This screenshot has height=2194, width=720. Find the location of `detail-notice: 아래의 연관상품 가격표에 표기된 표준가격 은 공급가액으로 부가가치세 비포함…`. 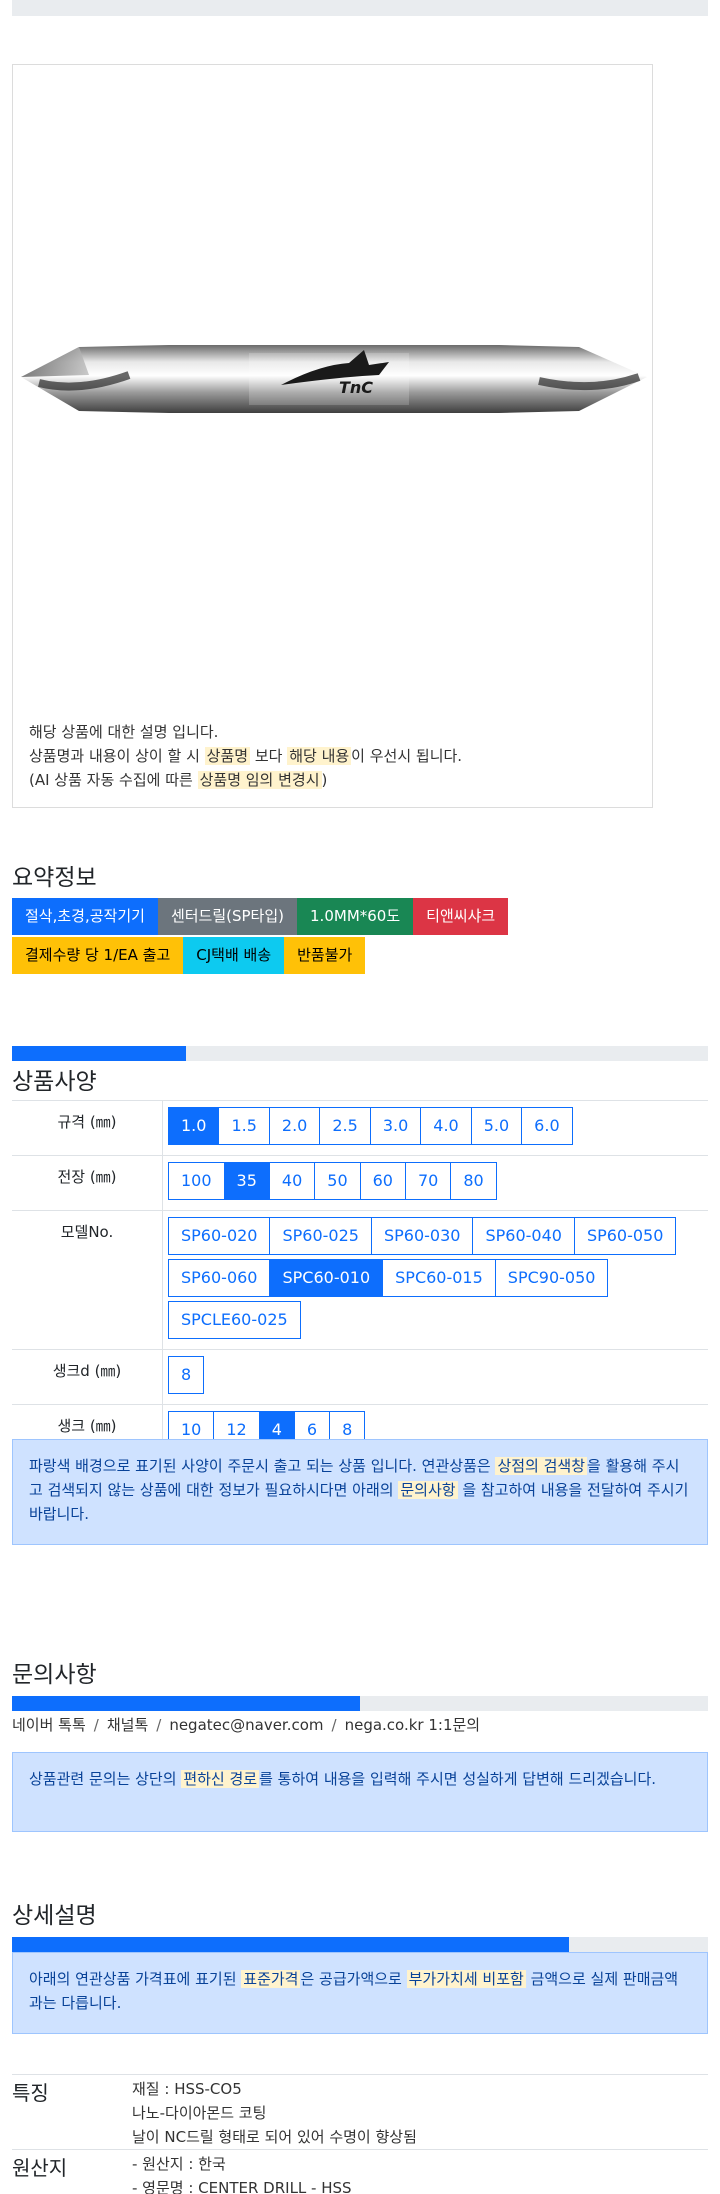

detail-notice: 아래의 연관상품 가격표에 표기된 표준가격 은 공급가액으로 부가가치세 비포함… is located at coordinates (360, 1993).